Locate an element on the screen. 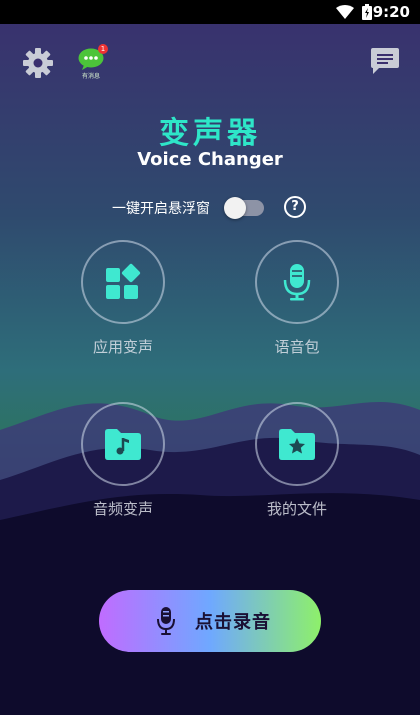 This screenshot has width=420, height=715. help-icon: ? is located at coordinates (295, 207).